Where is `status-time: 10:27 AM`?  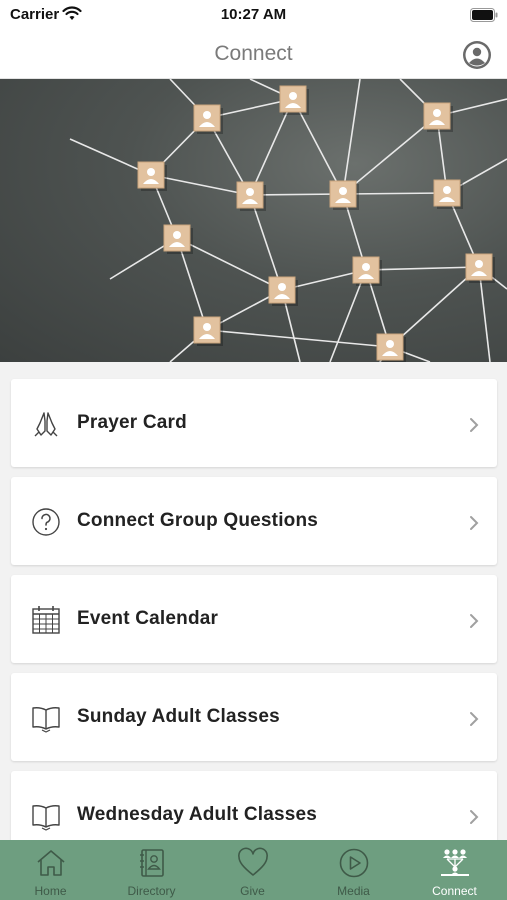
status-time: 10:27 AM is located at coordinates (253, 14).